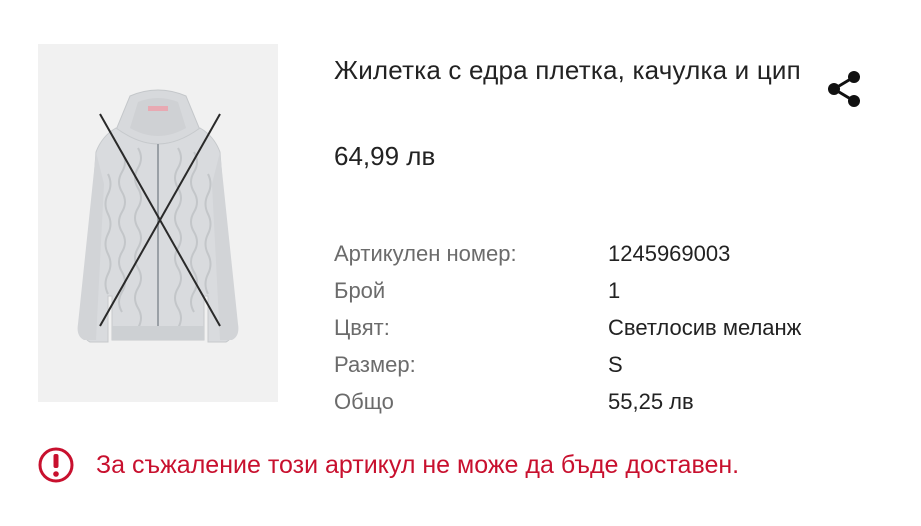 The height and width of the screenshot is (526, 921). I want to click on product-title: Жилетка с едра плетка, качулка и цип, so click(574, 70).